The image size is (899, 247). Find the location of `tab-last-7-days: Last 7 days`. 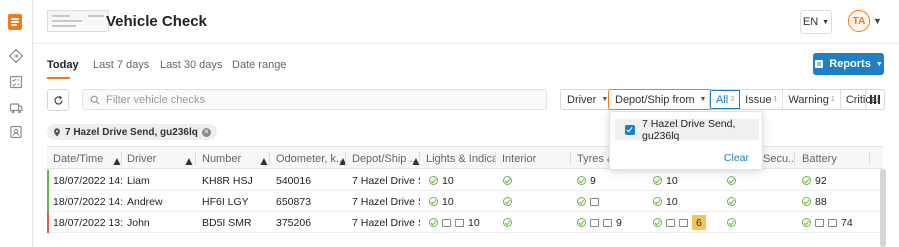

tab-last-7-days: Last 7 days is located at coordinates (121, 65).